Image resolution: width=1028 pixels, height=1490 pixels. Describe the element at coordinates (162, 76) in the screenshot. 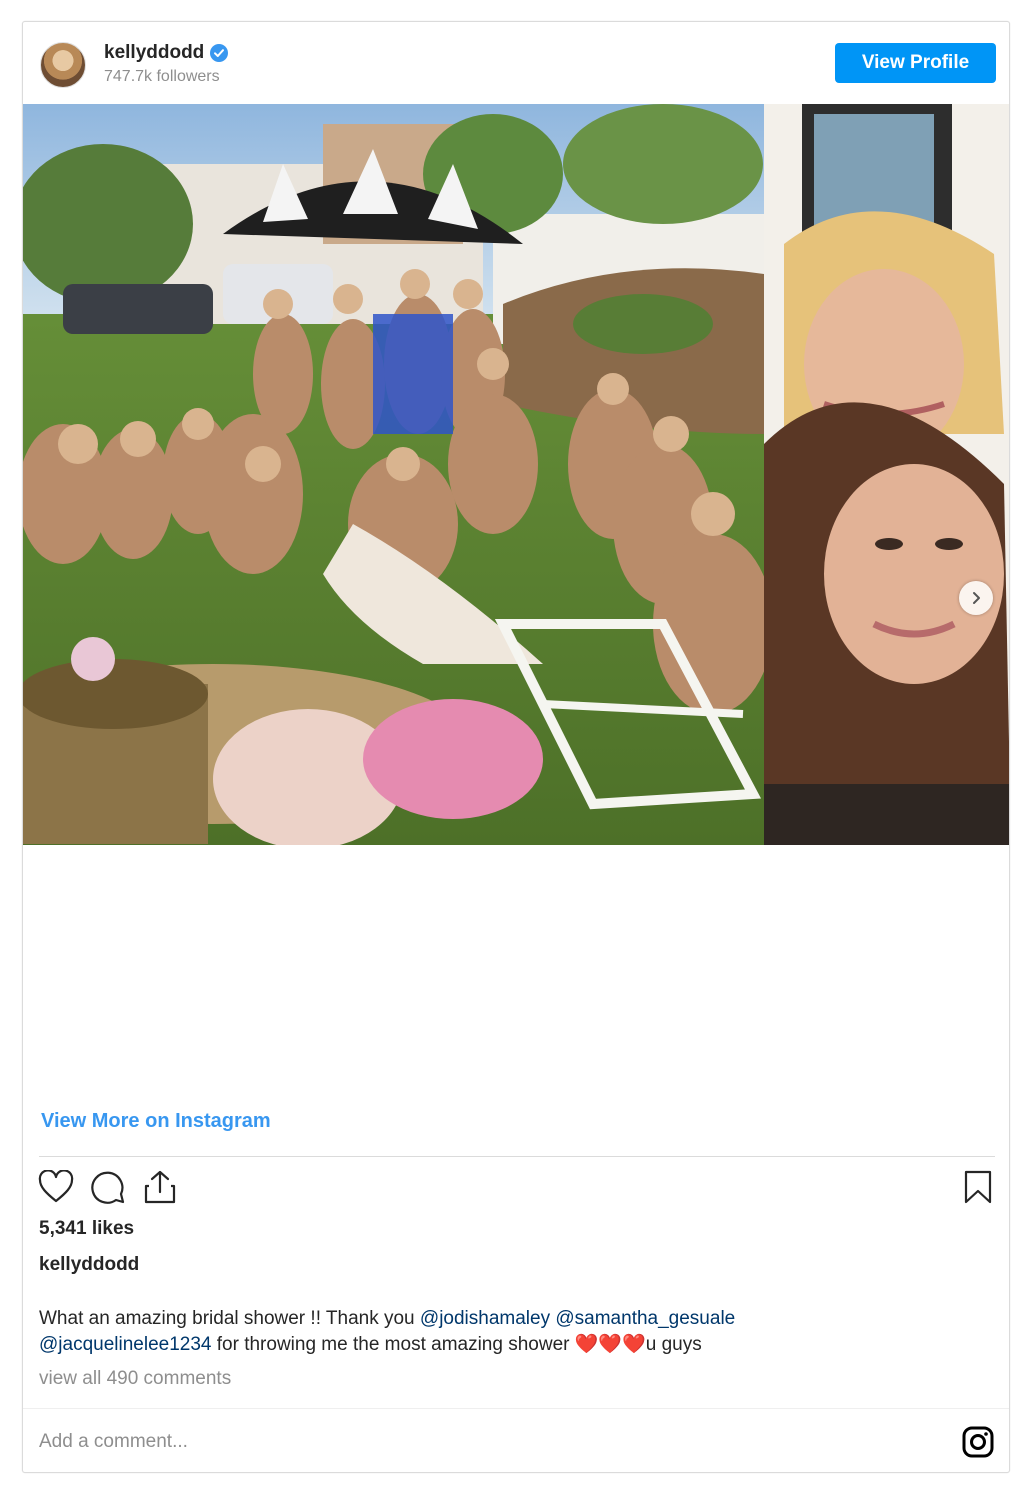

I see `follower-count: 747.7k followers` at that location.